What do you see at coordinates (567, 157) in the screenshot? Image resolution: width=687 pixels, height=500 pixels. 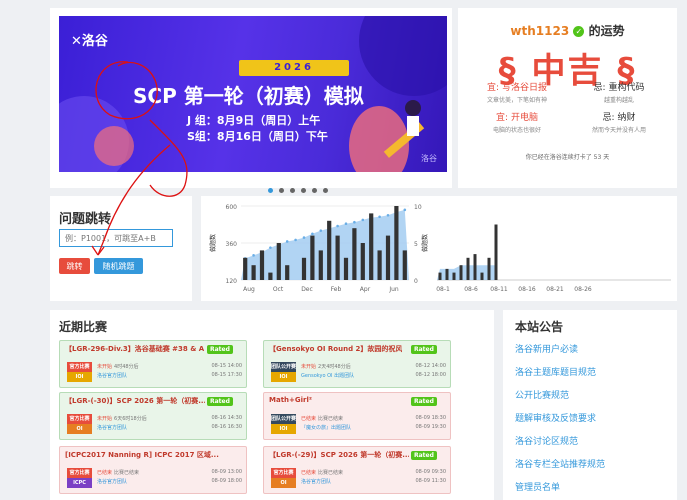 I see `checkin-streak: 你已经在洛谷连续打卡了 53 天` at bounding box center [567, 157].